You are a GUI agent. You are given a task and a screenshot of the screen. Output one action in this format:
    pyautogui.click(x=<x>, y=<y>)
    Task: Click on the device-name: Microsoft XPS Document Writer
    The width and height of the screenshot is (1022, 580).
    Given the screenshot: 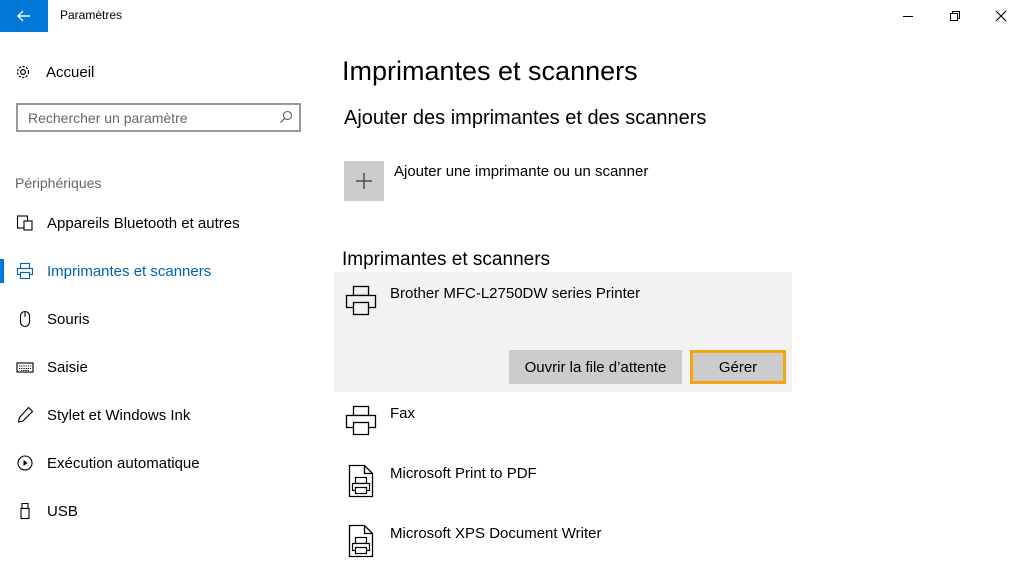 What is the action you would take?
    pyautogui.click(x=496, y=533)
    